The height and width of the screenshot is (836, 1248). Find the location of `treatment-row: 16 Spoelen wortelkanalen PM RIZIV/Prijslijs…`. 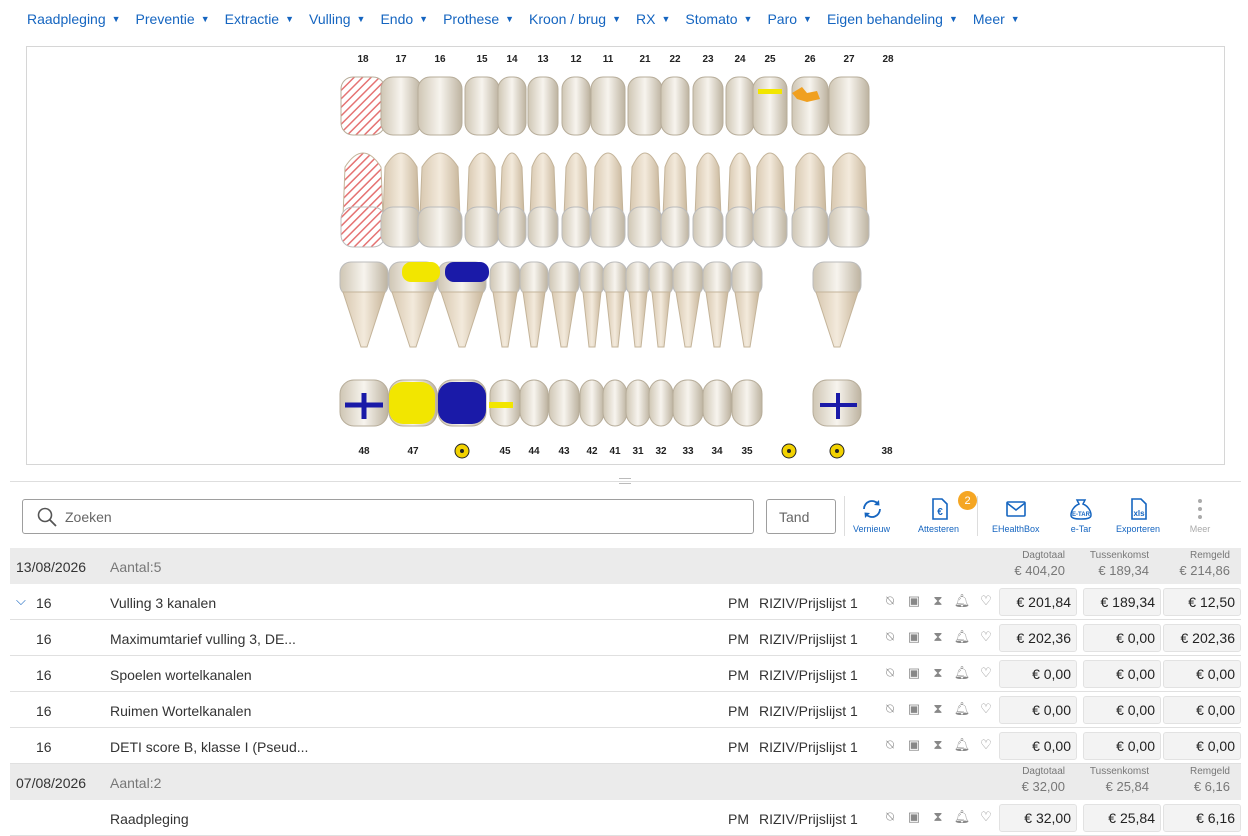

treatment-row: 16 Spoelen wortelkanalen PM RIZIV/Prijslijs… is located at coordinates (625, 674).